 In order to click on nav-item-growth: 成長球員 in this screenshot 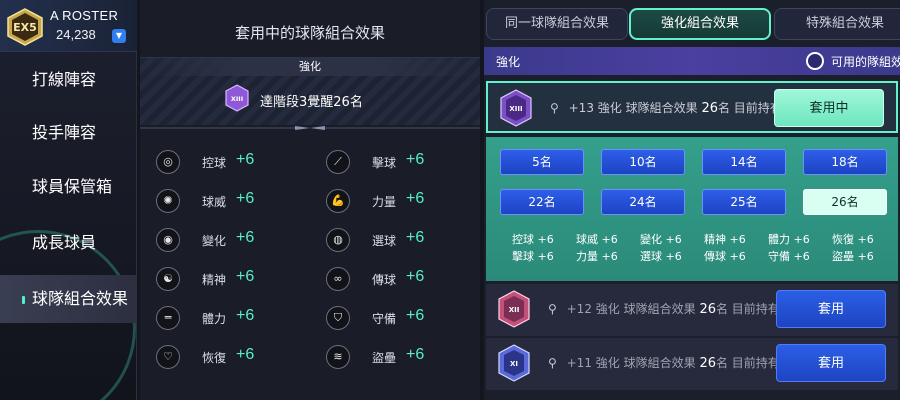, I will do `click(68, 243)`.